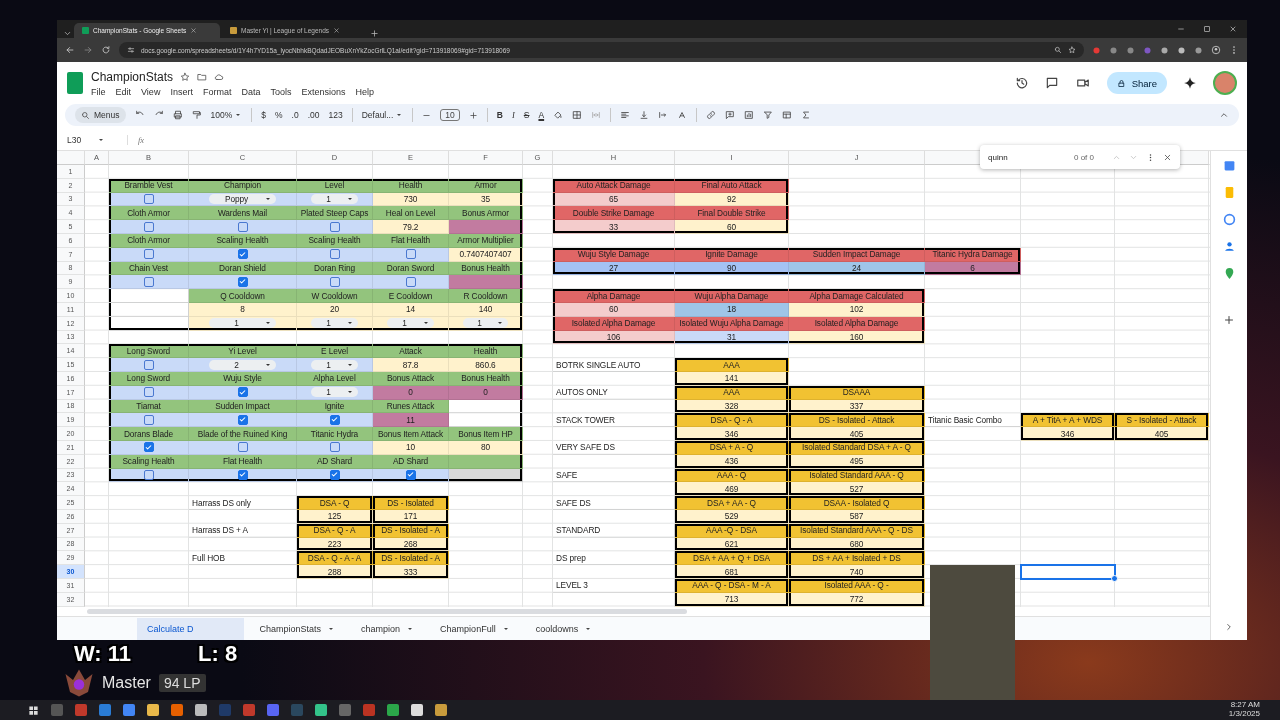 The image size is (1280, 720). I want to click on star-icon, so click(185, 76).